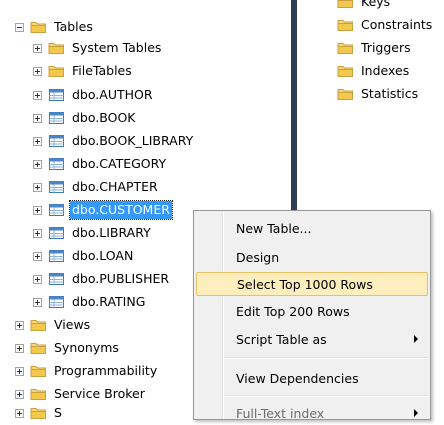 The height and width of the screenshot is (425, 444). I want to click on tree-node-statistics: Statistics, so click(378, 94).